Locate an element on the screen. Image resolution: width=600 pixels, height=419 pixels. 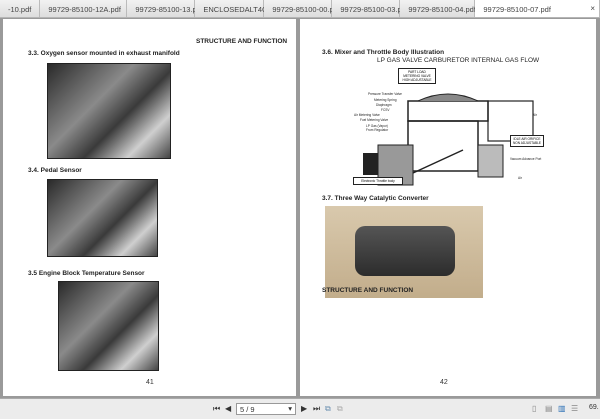
pedal-sensor-photo is located at coordinates (102, 218).